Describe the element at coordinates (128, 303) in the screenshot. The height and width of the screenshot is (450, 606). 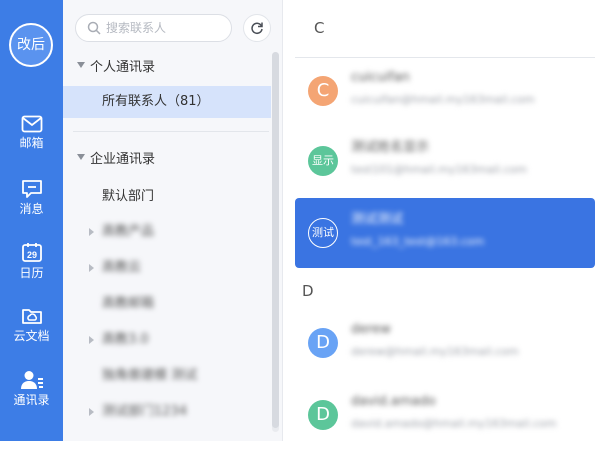
I see `row-label: 高教邮箱` at that location.